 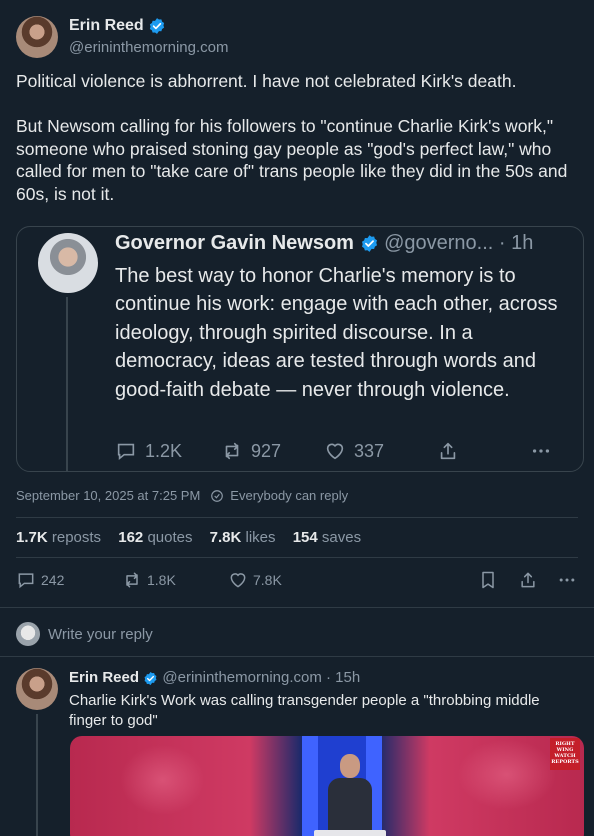 What do you see at coordinates (369, 450) in the screenshot?
I see `like-count: 337` at bounding box center [369, 450].